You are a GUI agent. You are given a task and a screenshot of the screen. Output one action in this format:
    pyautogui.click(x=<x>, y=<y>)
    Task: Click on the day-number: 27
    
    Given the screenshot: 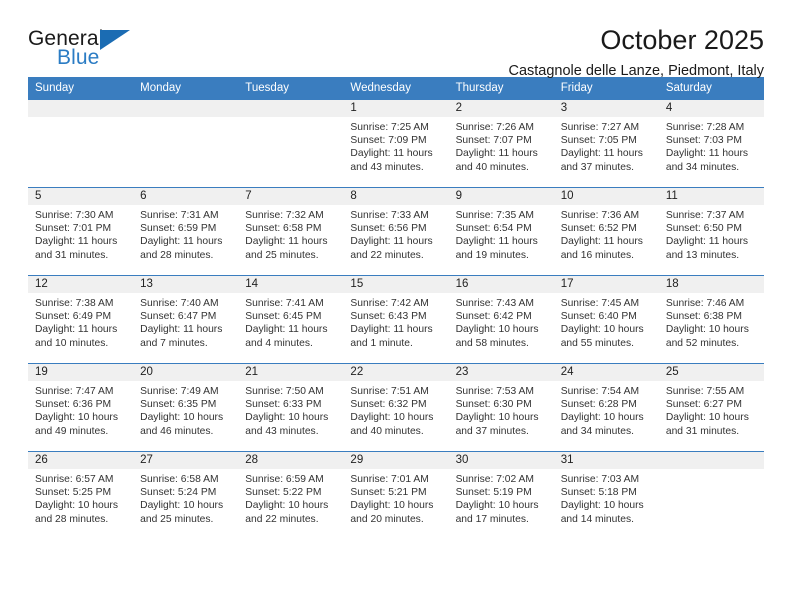 What is the action you would take?
    pyautogui.click(x=186, y=460)
    